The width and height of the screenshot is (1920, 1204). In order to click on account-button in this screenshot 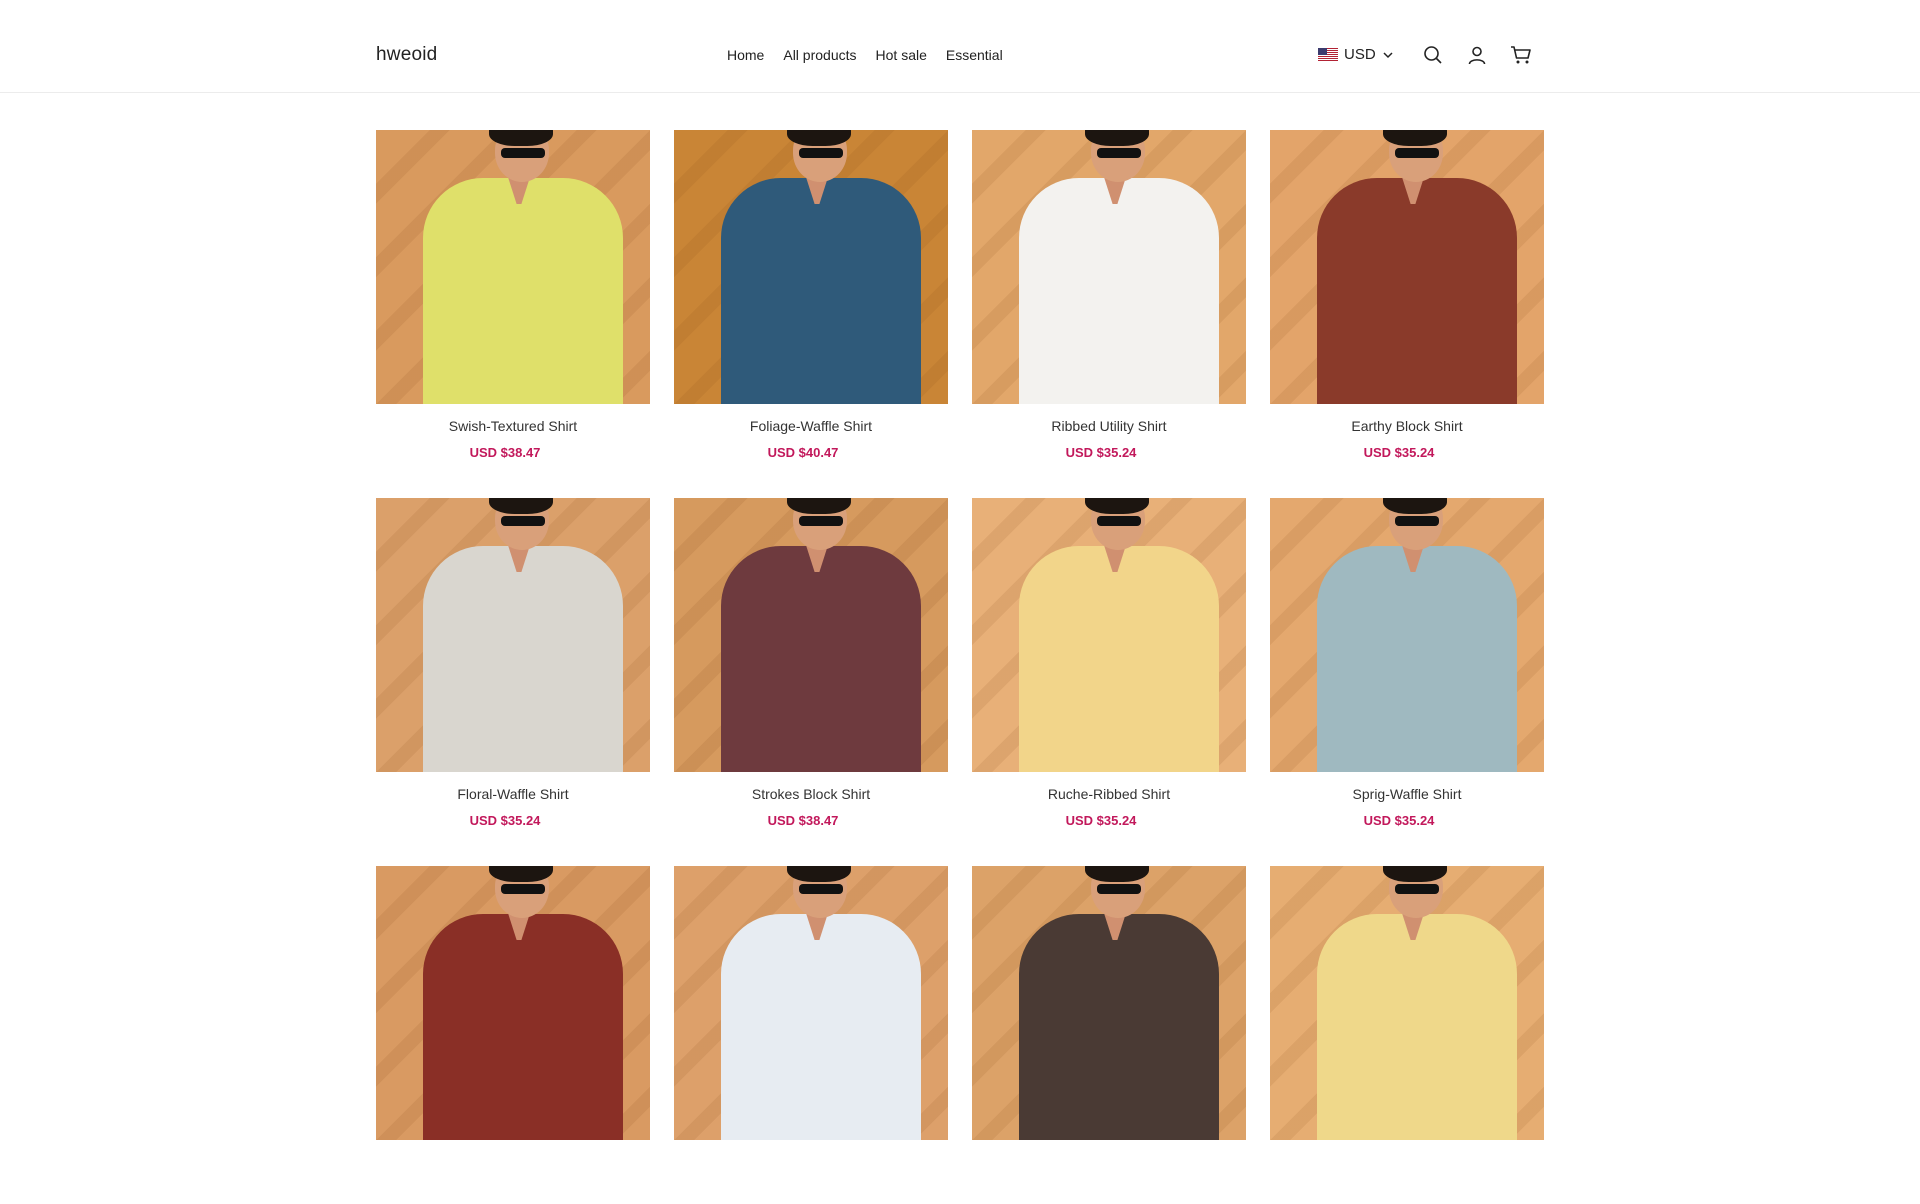, I will do `click(1477, 55)`.